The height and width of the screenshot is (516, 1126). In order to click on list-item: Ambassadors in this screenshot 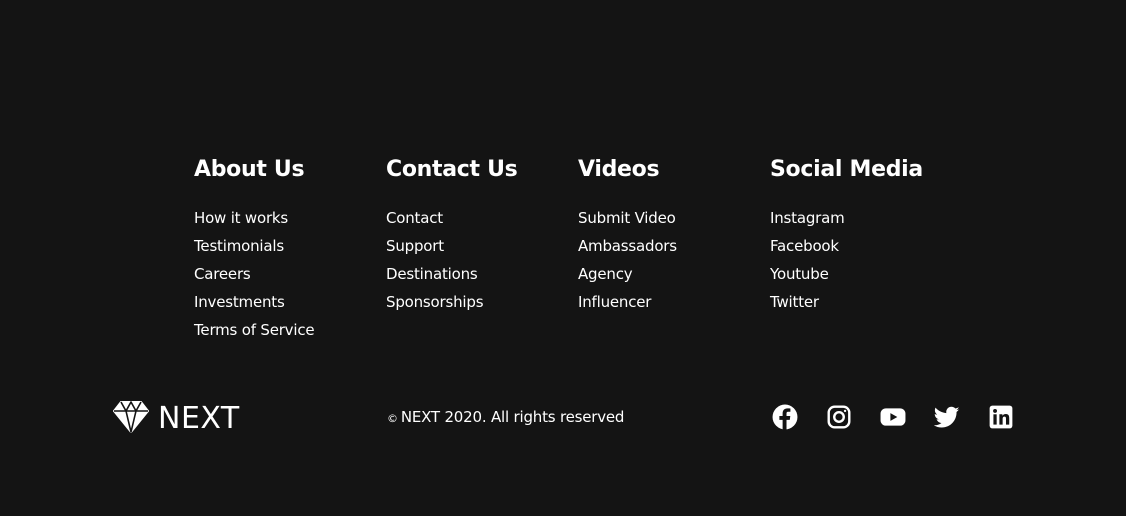, I will do `click(627, 246)`.